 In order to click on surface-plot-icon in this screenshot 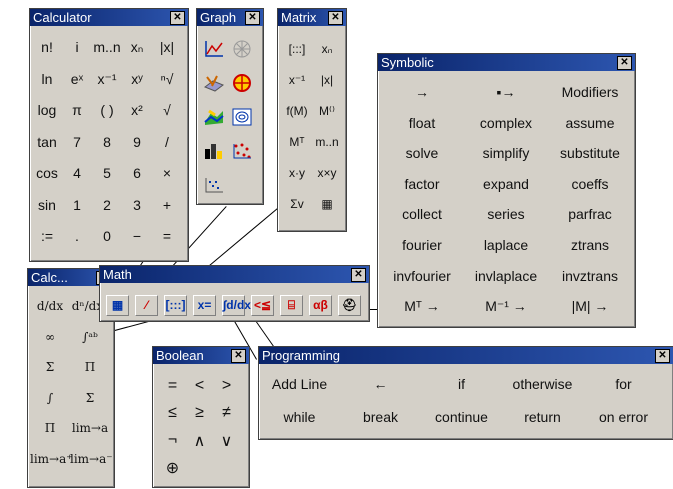, I will do `click(214, 83)`.